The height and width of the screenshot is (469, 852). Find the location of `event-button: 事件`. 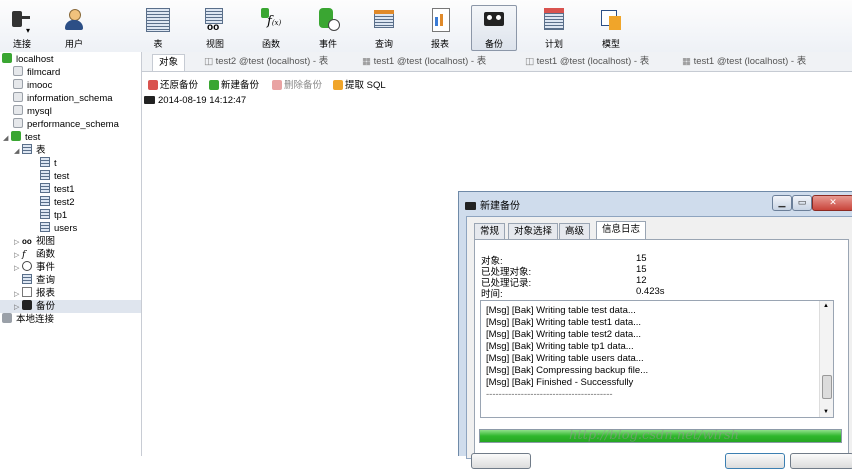

event-button: 事件 is located at coordinates (328, 28).